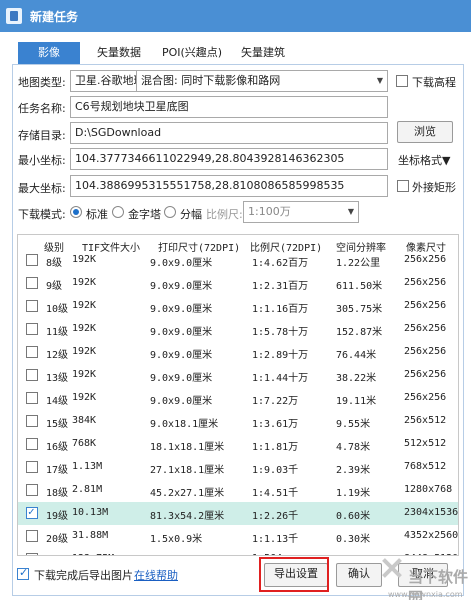 This screenshot has height=600, width=471. What do you see at coordinates (57, 554) in the screenshot?
I see `cell-level: 21级` at bounding box center [57, 554].